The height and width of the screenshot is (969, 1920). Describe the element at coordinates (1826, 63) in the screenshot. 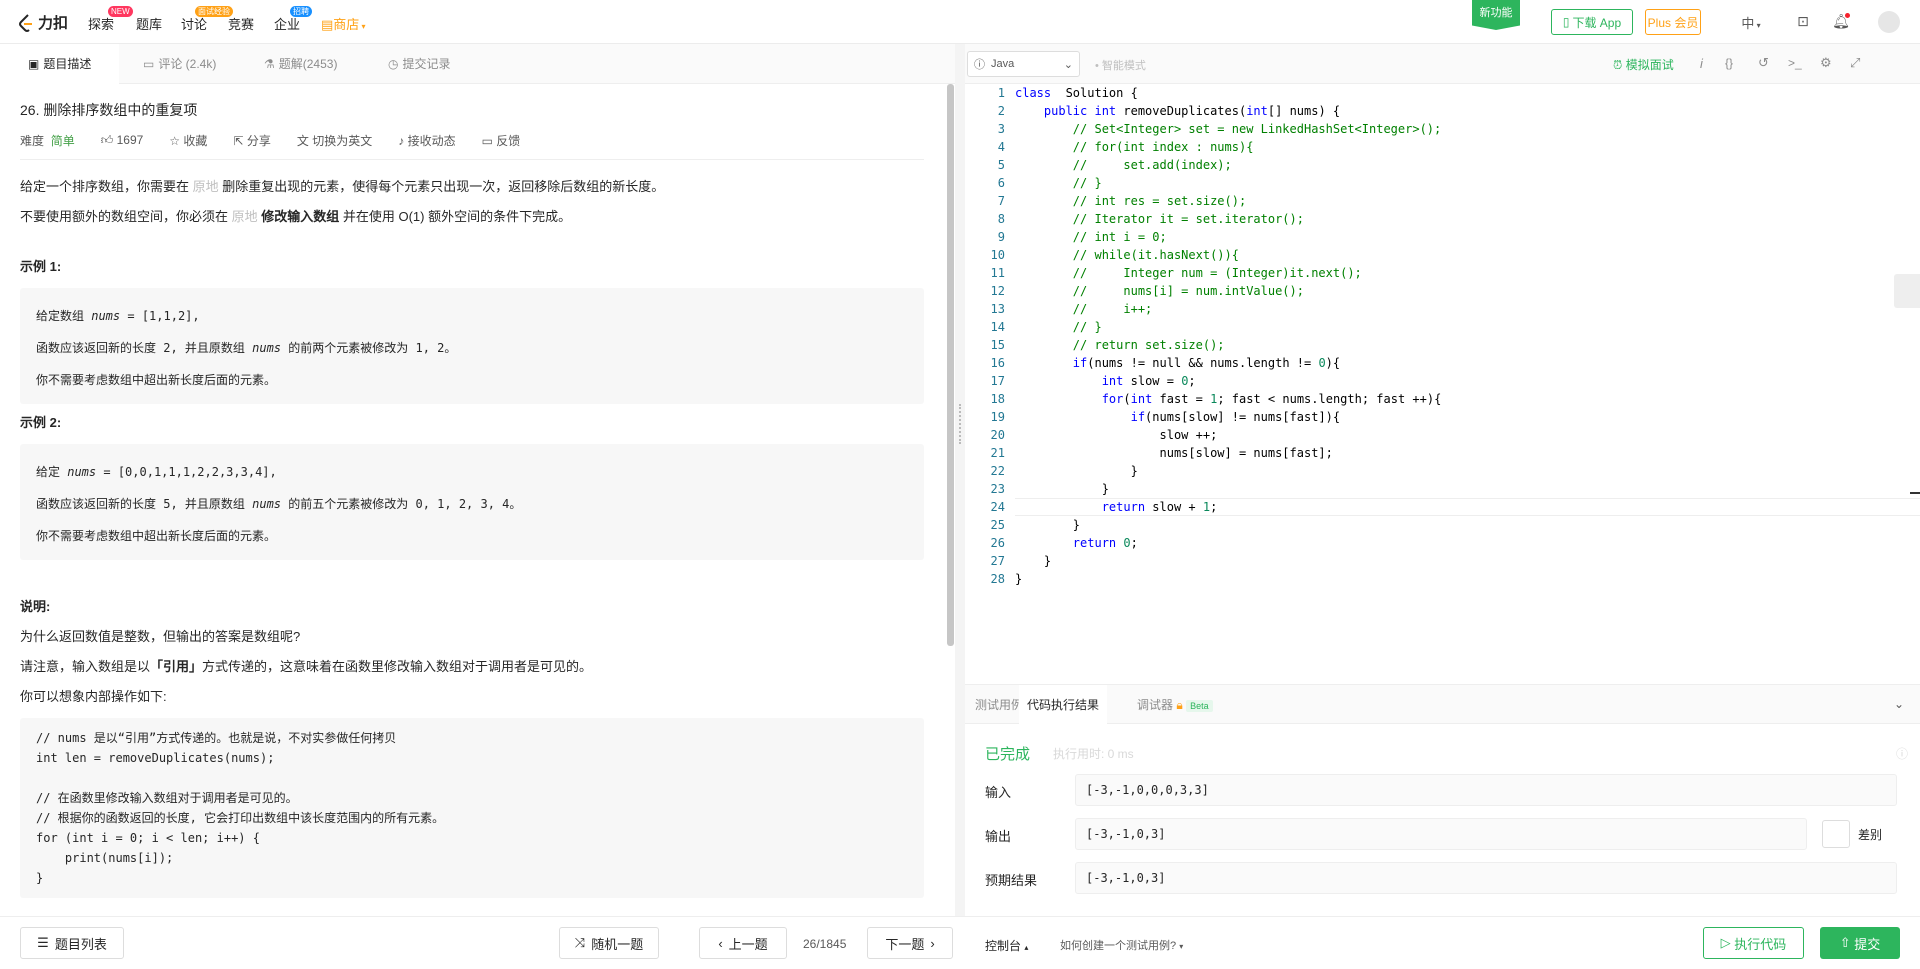

I see `settings-icon: ⚙` at that location.